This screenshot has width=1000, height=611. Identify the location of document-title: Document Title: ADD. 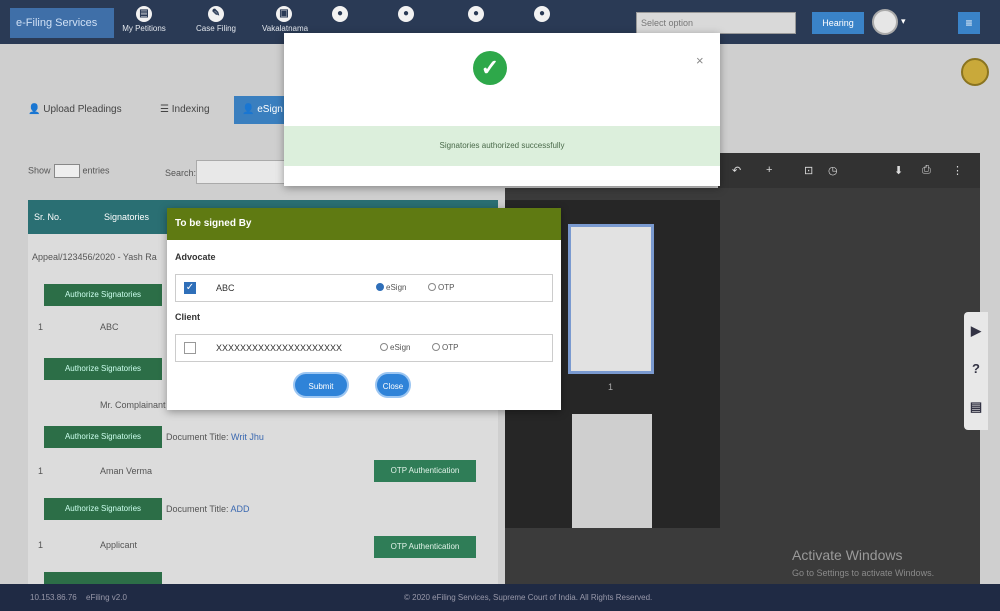
(208, 509).